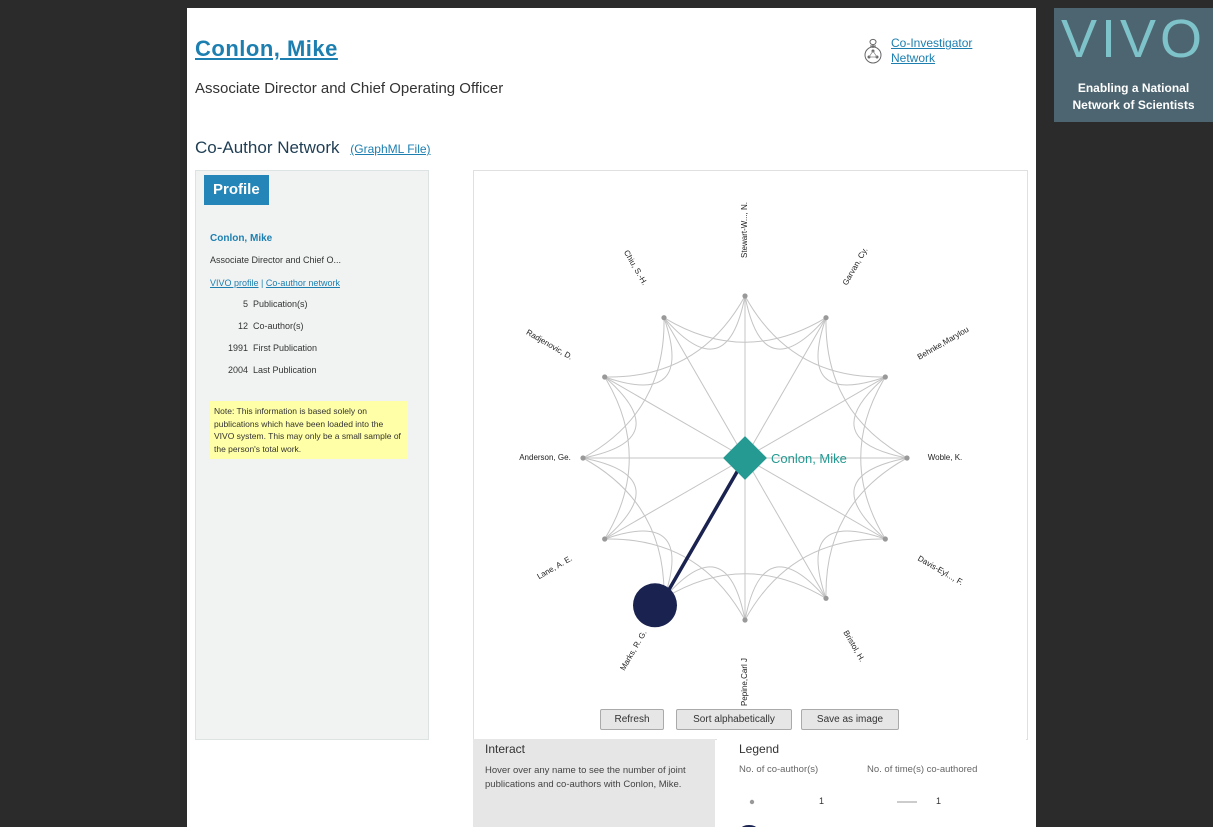 This screenshot has height=827, width=1213. Describe the element at coordinates (1133, 105) in the screenshot. I see `logo-tagline-line2: Network of Scientists` at that location.